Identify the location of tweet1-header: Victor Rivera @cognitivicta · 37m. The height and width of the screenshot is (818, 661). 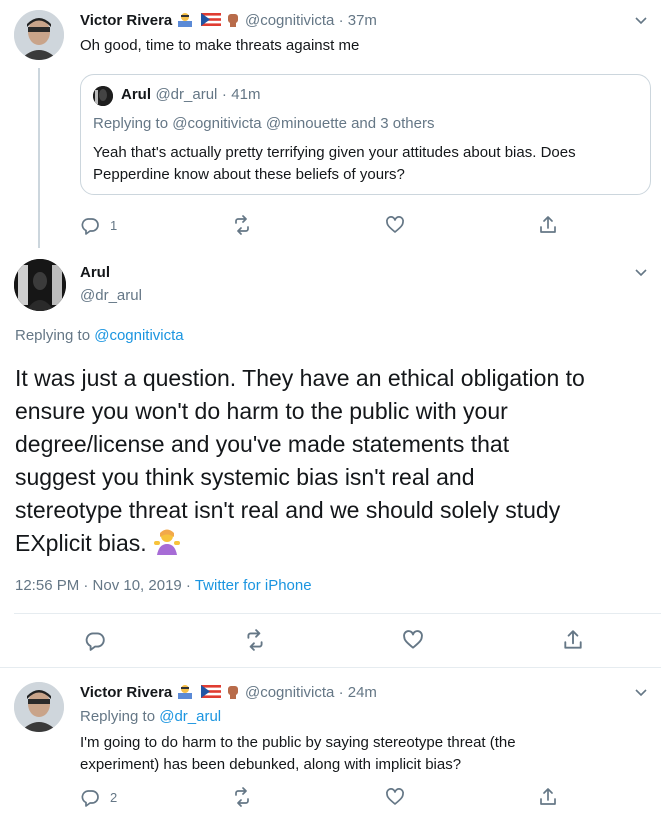
(228, 21).